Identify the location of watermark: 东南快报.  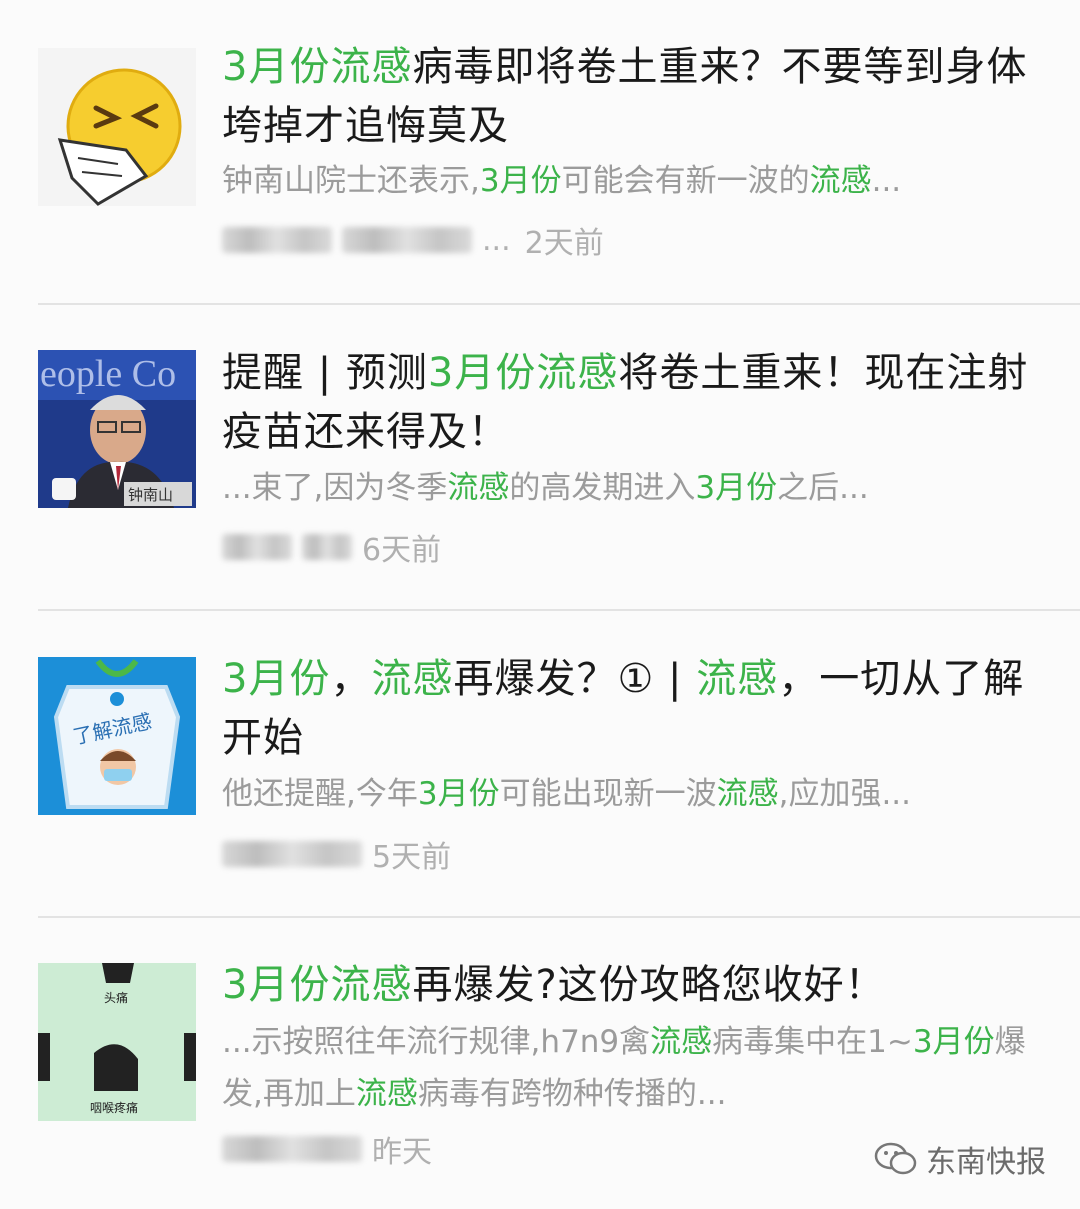
(960, 1159).